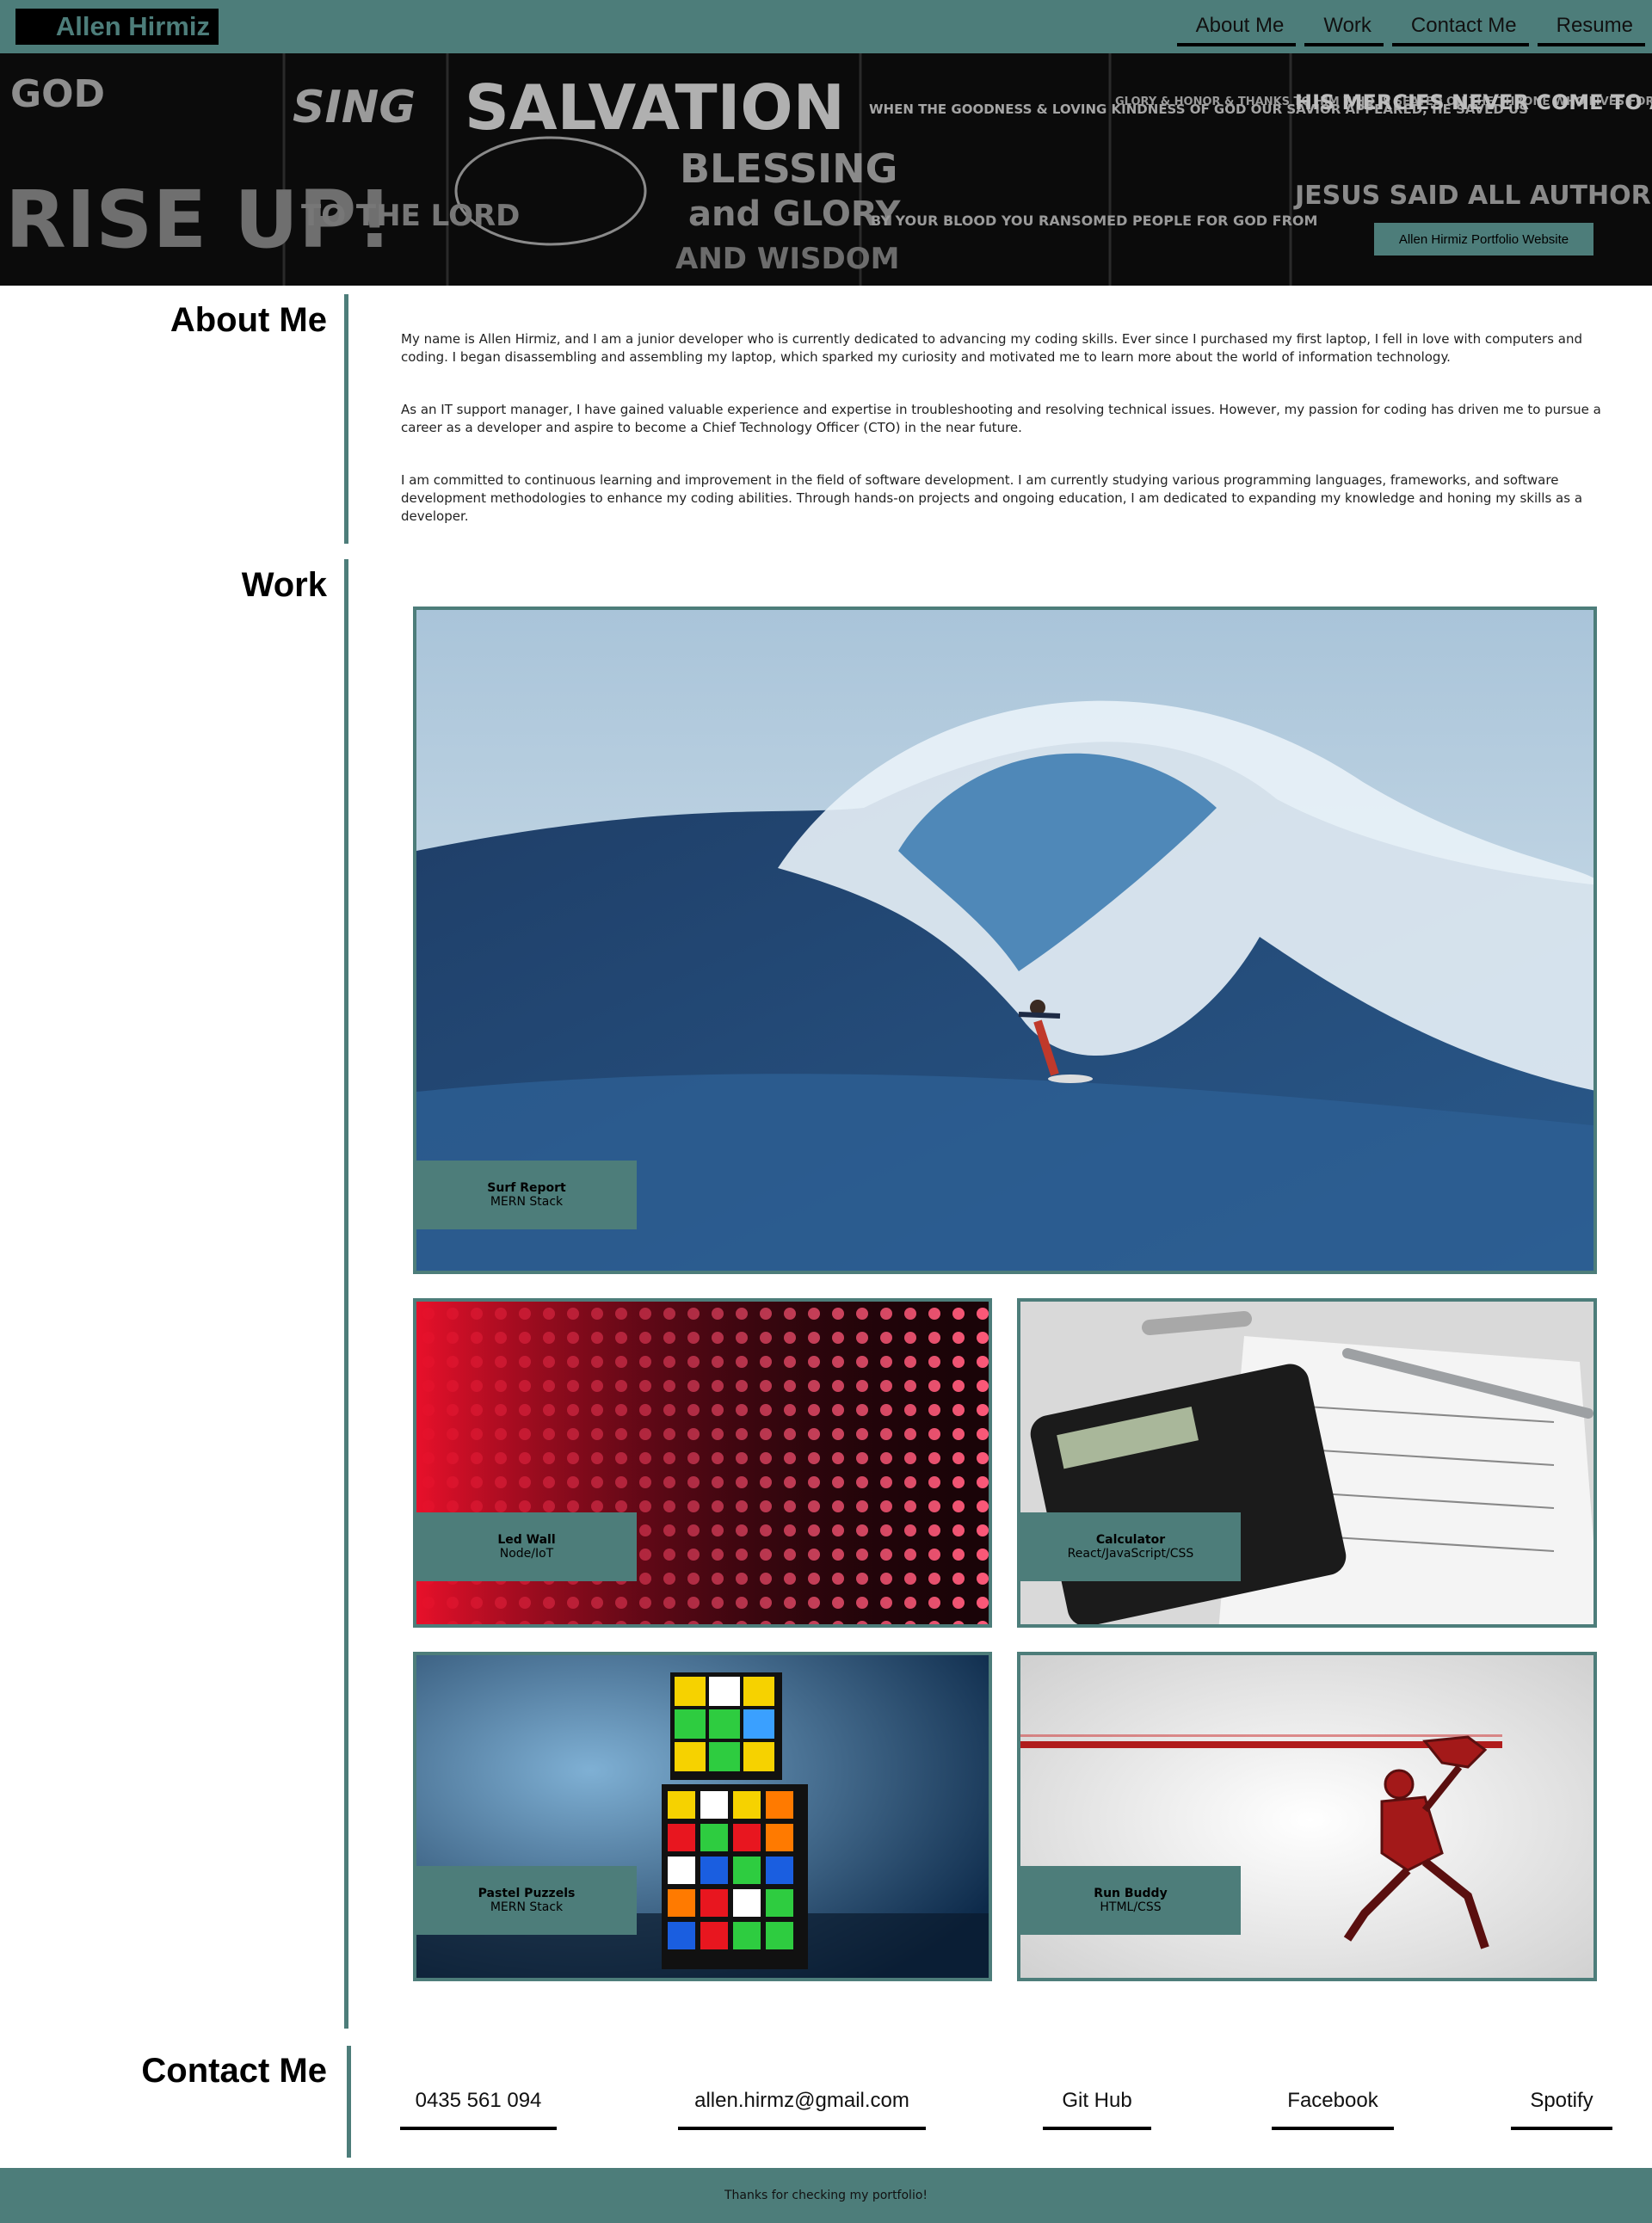 Image resolution: width=1652 pixels, height=2223 pixels. What do you see at coordinates (1591, 28) in the screenshot?
I see `nav-link-resume: Resume` at bounding box center [1591, 28].